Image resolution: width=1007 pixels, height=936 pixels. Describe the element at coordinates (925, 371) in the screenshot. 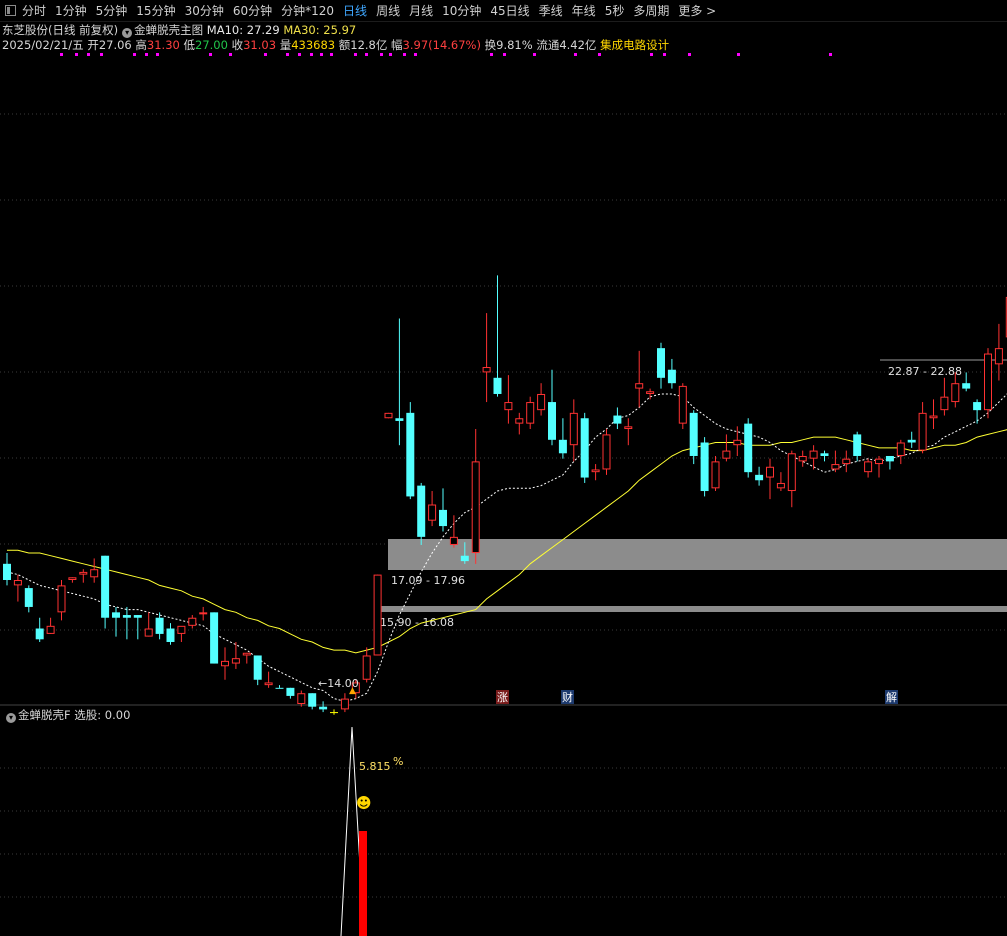

I see `zone-label: 22.87 - 22.88` at that location.